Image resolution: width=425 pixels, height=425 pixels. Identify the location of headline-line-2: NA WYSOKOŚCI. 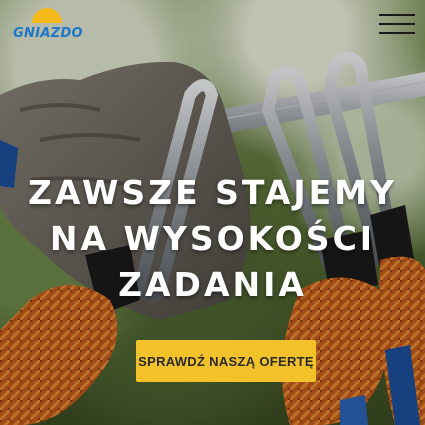
(212, 238).